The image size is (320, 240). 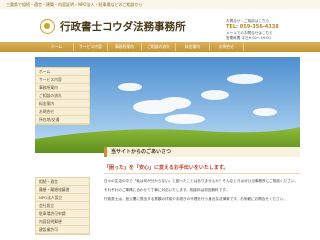 What do you see at coordinates (160, 4) in the screenshot?
I see `tagline: 三重県で相続・遺言・建築・内容証明・NPO法人・駐車場などのご相談から` at bounding box center [160, 4].